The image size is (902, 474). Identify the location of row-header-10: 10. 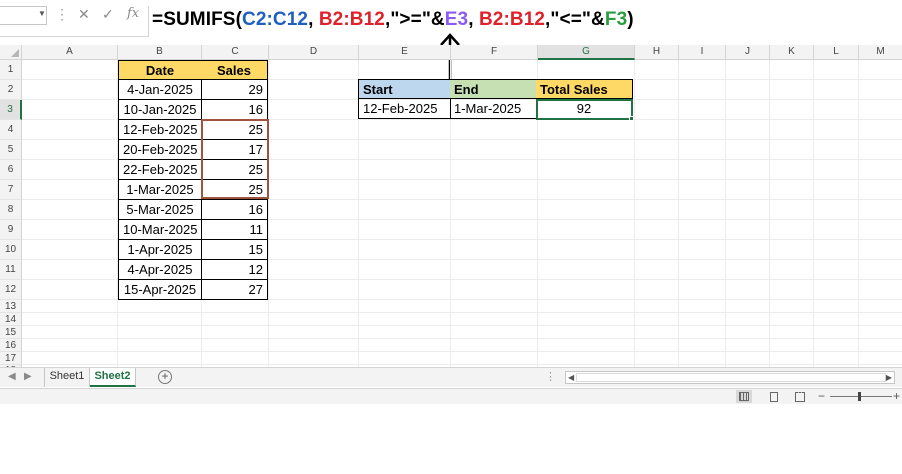
(11, 250).